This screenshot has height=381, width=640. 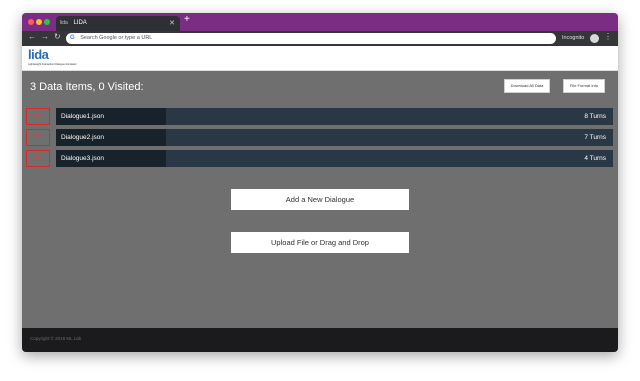 I want to click on upload-file-button: Upload File or Drag and Drop, so click(x=320, y=242).